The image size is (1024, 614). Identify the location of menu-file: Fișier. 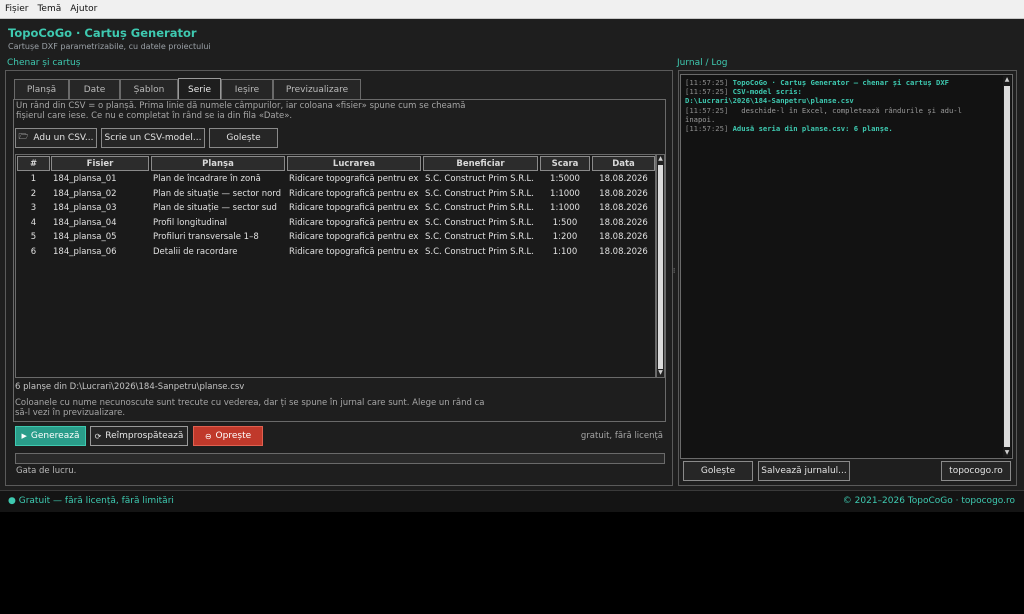
(16, 9).